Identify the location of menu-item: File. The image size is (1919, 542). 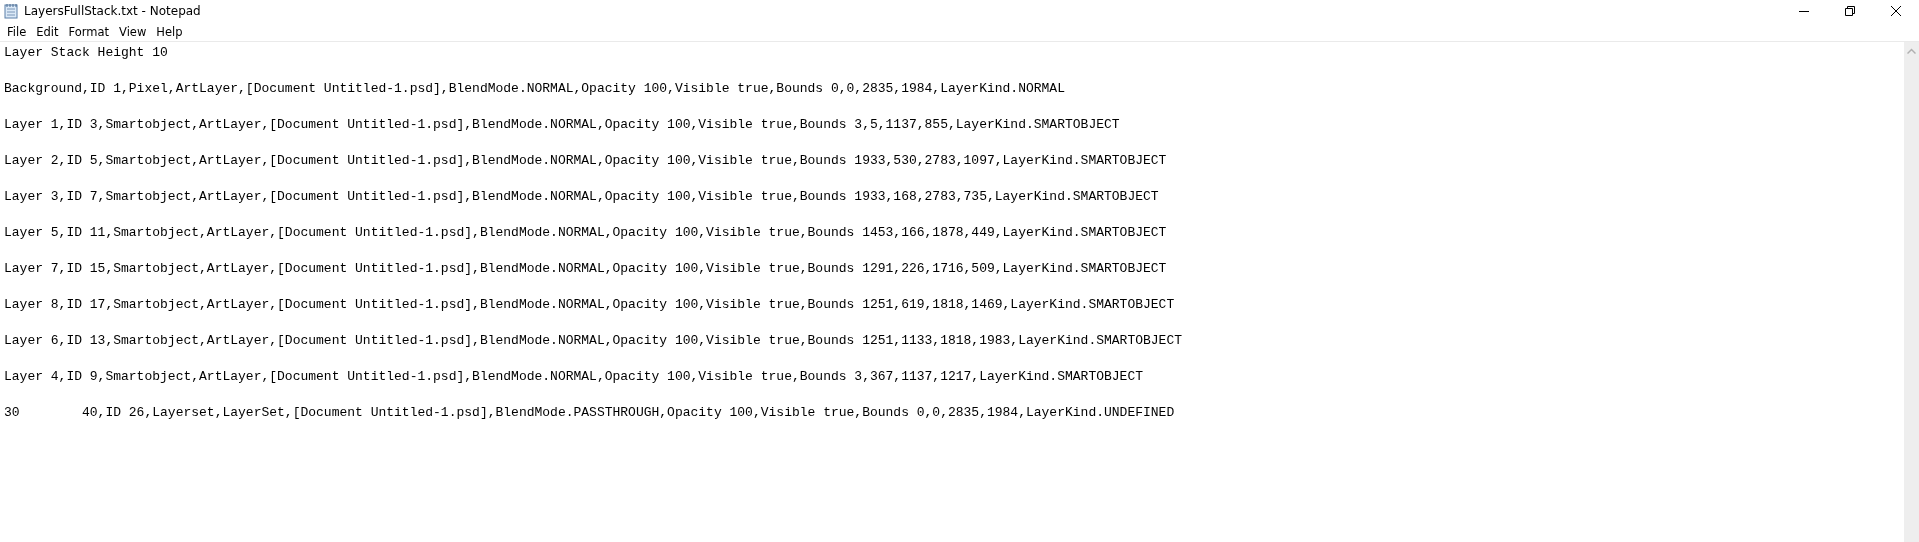
(17, 31).